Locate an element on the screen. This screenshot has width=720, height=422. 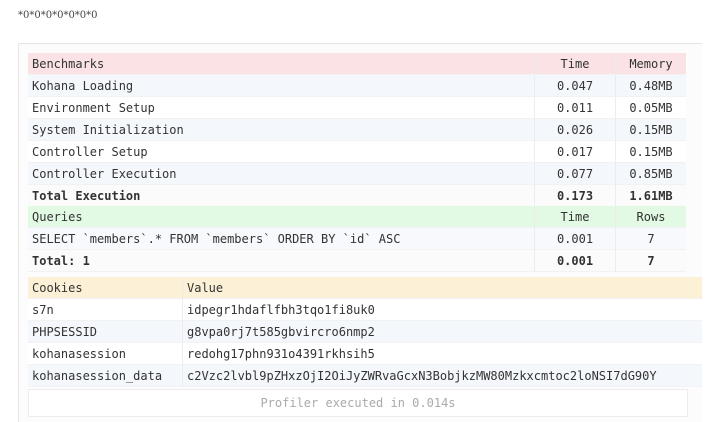
cookie-name: PHPSESSID is located at coordinates (105, 332).